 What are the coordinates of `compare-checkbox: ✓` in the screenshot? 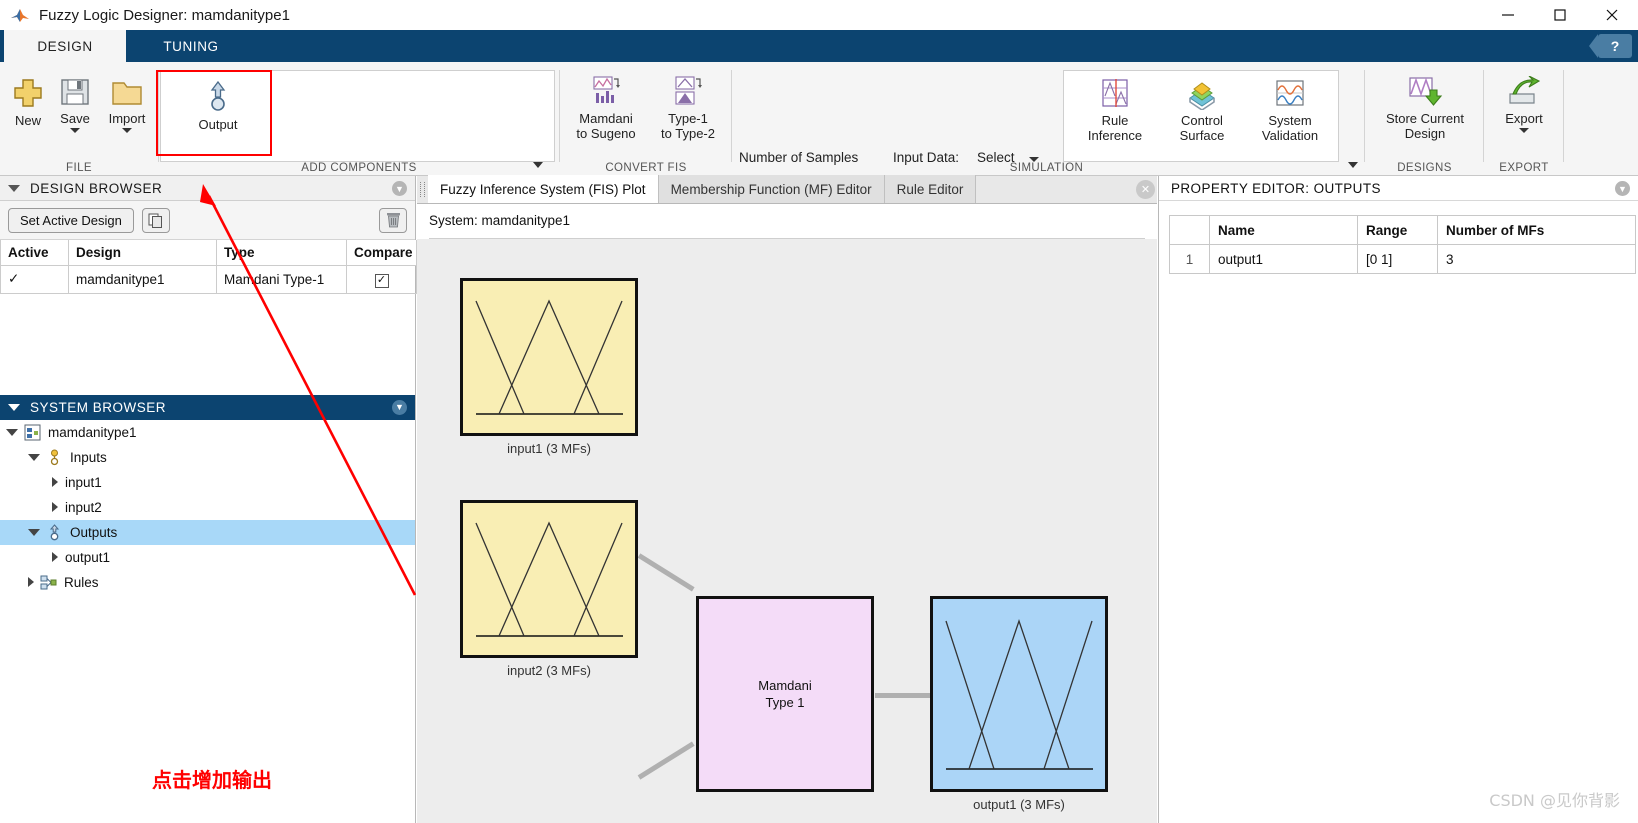 It's located at (381, 280).